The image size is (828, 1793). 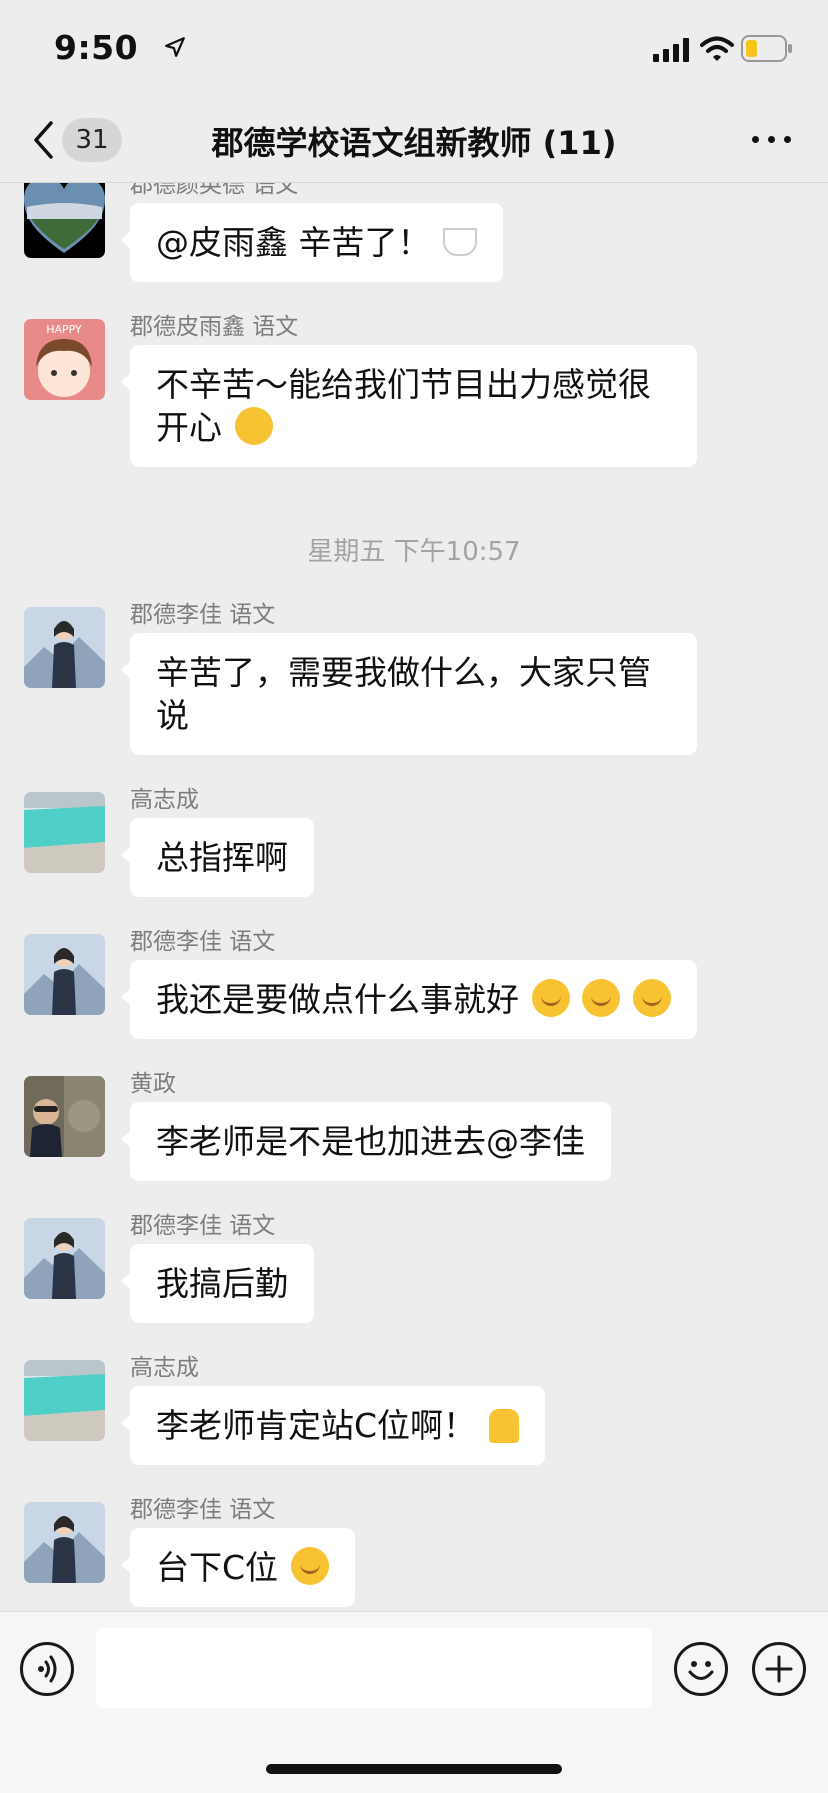 What do you see at coordinates (414, 143) in the screenshot?
I see `chat-title: 郡德学校语文组新教师 (11)` at bounding box center [414, 143].